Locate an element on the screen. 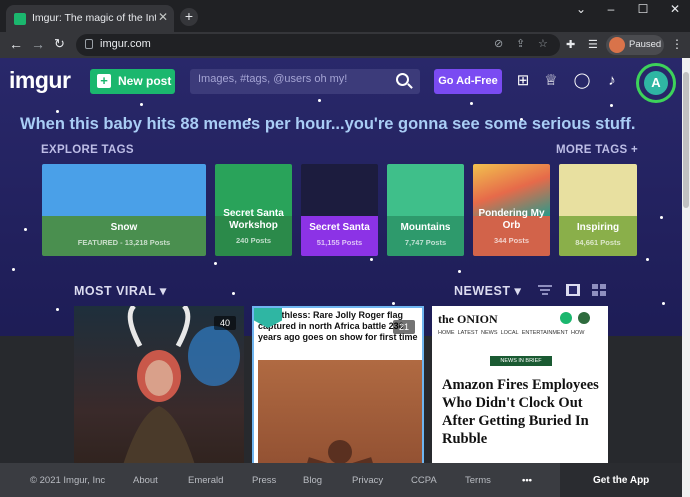 The height and width of the screenshot is (497, 690). back-button: ← is located at coordinates (16, 44).